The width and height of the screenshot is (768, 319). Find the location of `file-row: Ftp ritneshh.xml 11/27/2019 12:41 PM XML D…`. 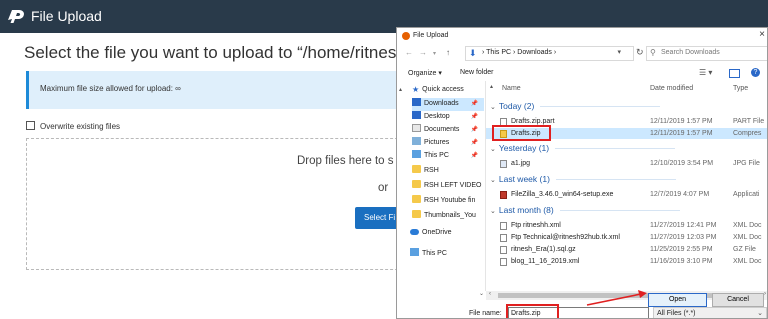

file-row: Ftp ritneshh.xml 11/27/2019 12:41 PM XML D… is located at coordinates (626, 225).